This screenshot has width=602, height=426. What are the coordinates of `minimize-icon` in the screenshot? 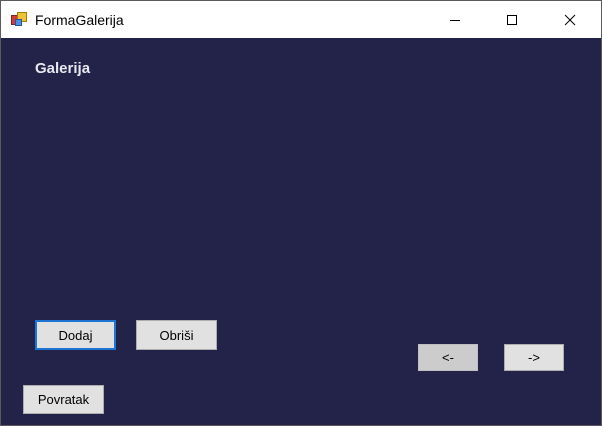 It's located at (455, 20).